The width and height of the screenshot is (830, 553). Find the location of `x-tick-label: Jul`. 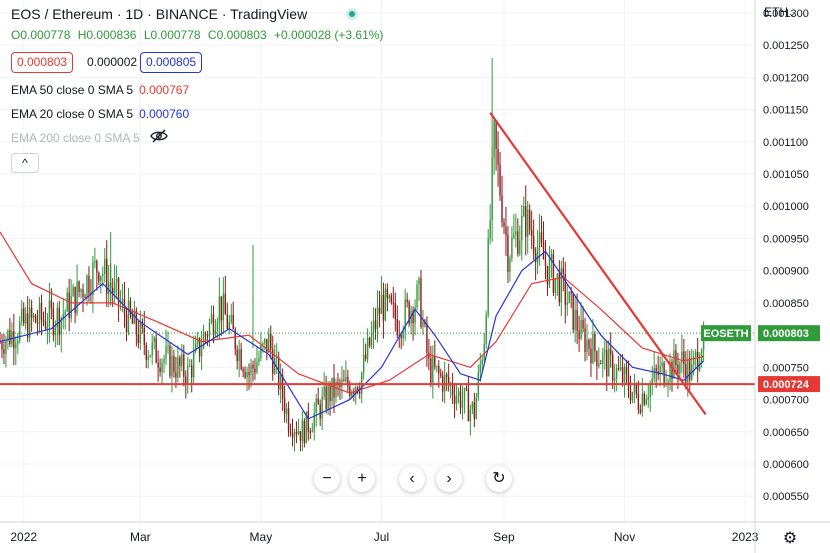

x-tick-label: Jul is located at coordinates (381, 537).